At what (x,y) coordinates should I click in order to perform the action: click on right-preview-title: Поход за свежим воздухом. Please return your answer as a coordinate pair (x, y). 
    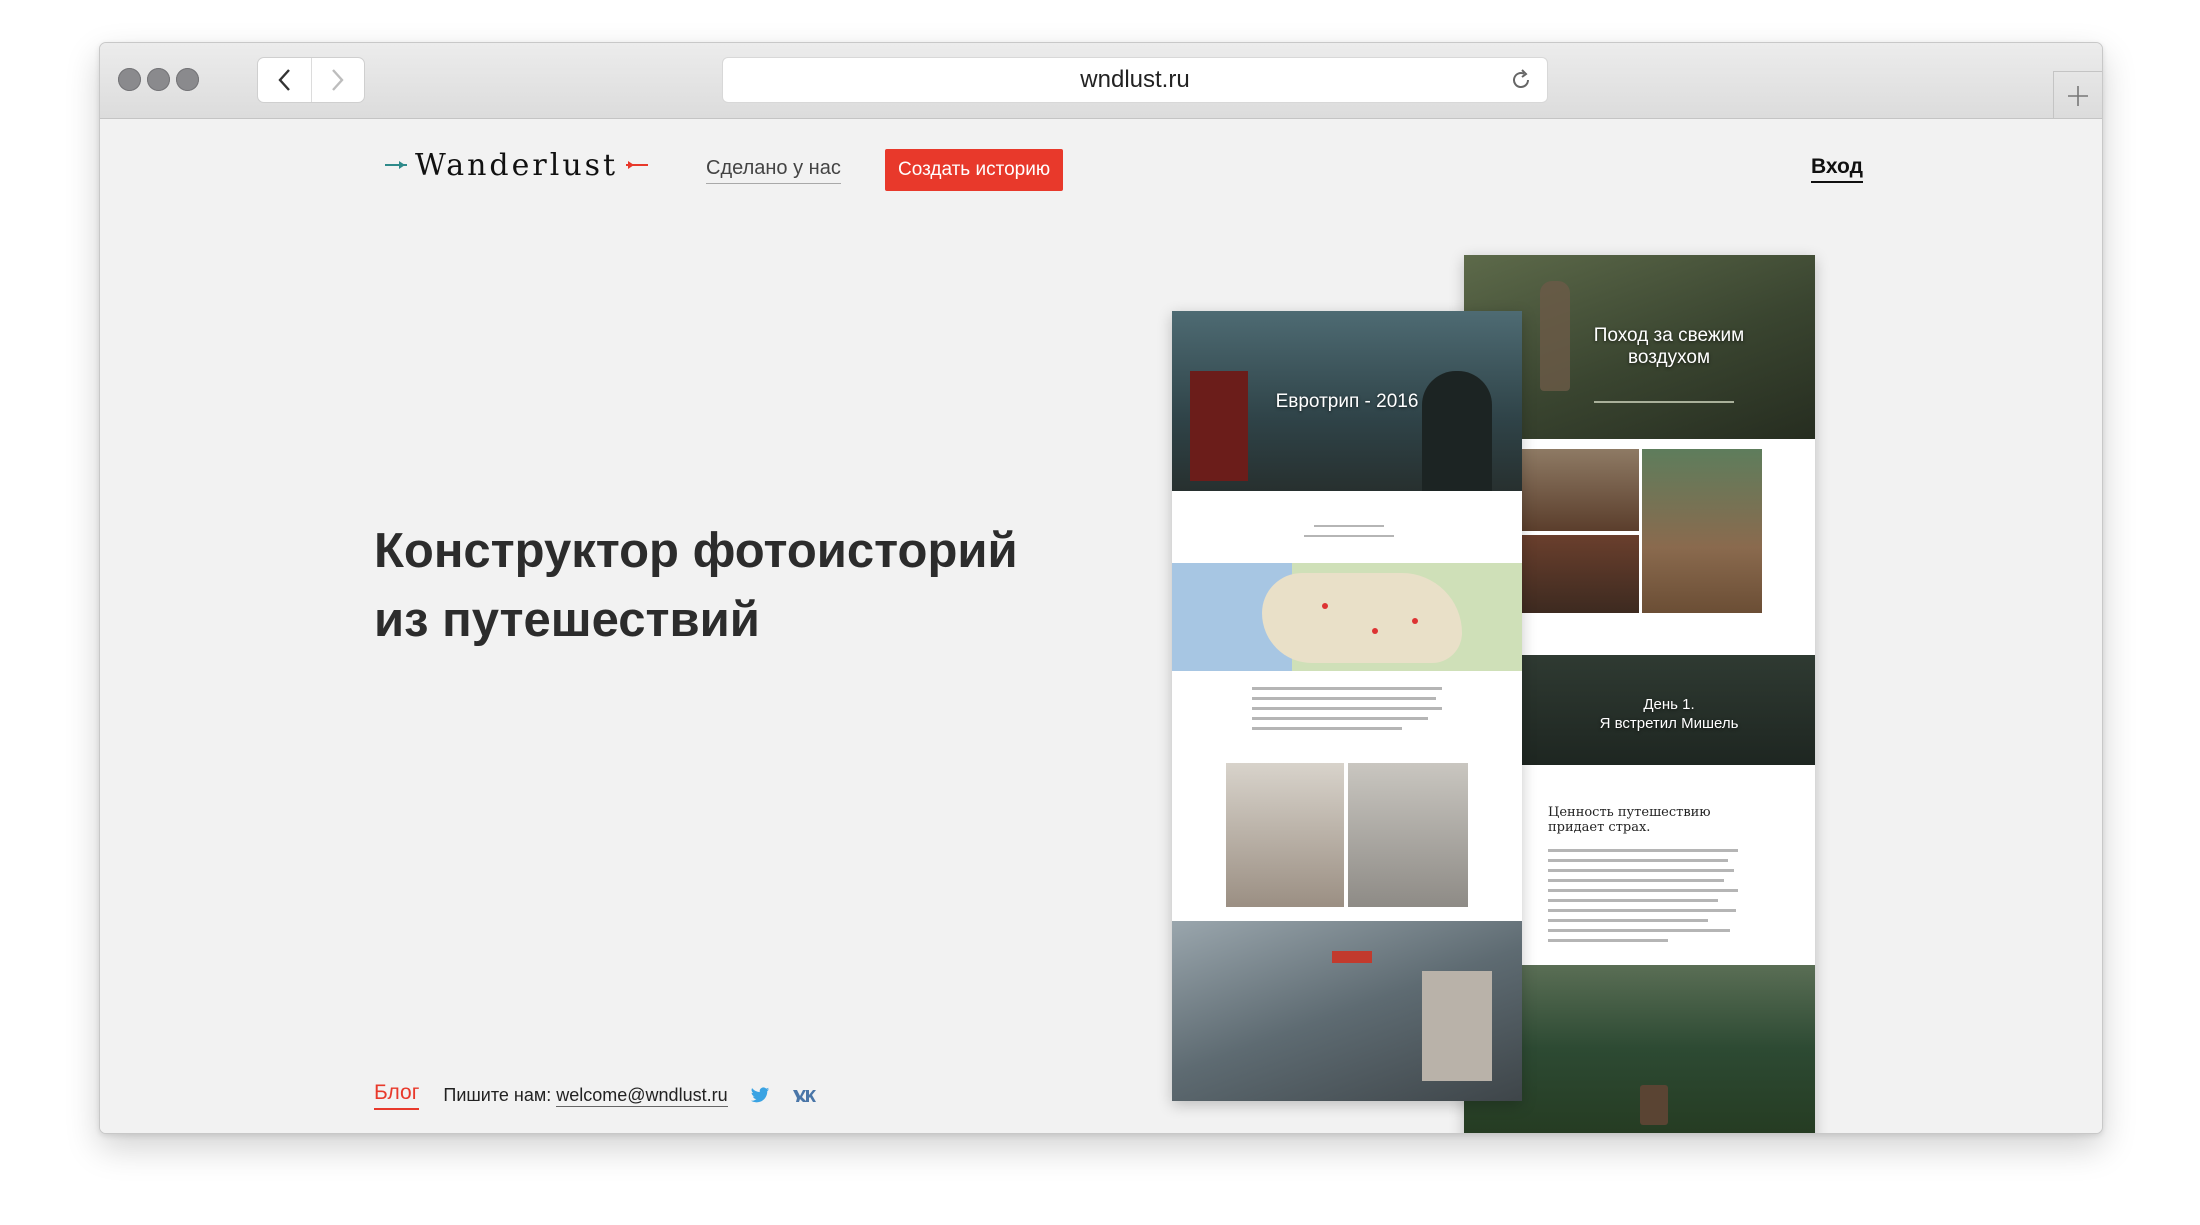
    Looking at the image, I should click on (1669, 346).